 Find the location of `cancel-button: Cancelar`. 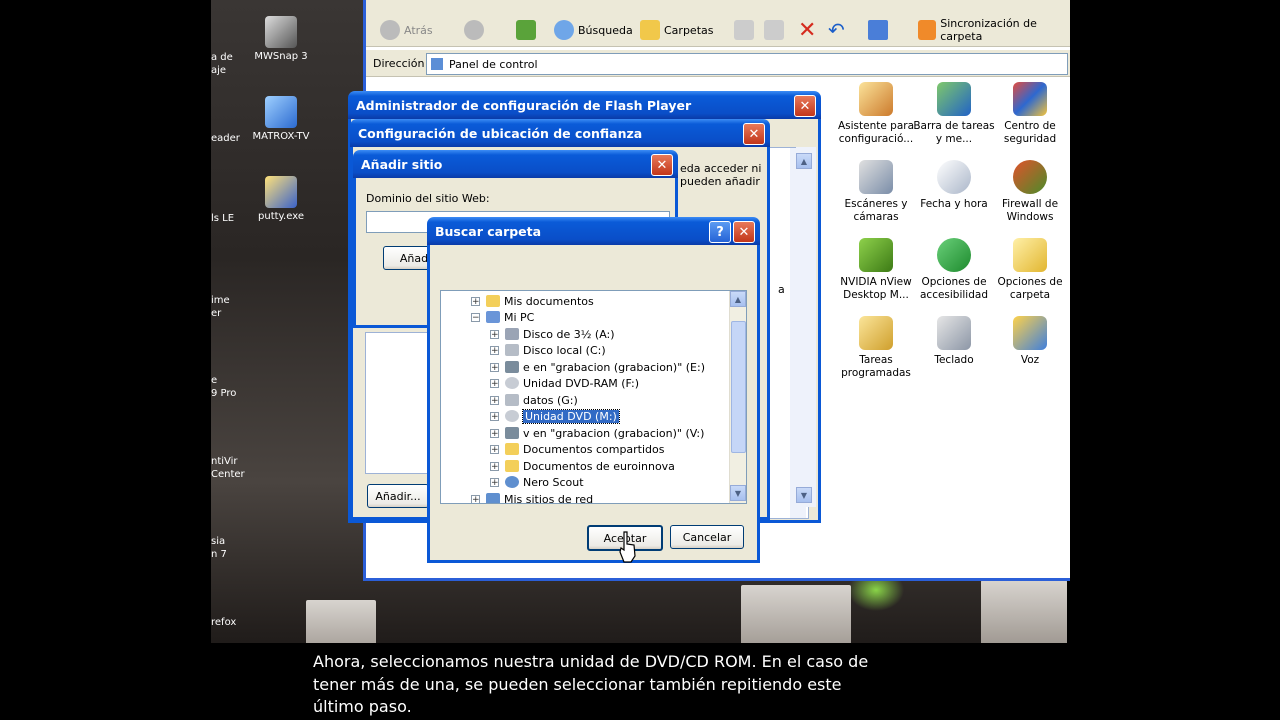

cancel-button: Cancelar is located at coordinates (707, 537).